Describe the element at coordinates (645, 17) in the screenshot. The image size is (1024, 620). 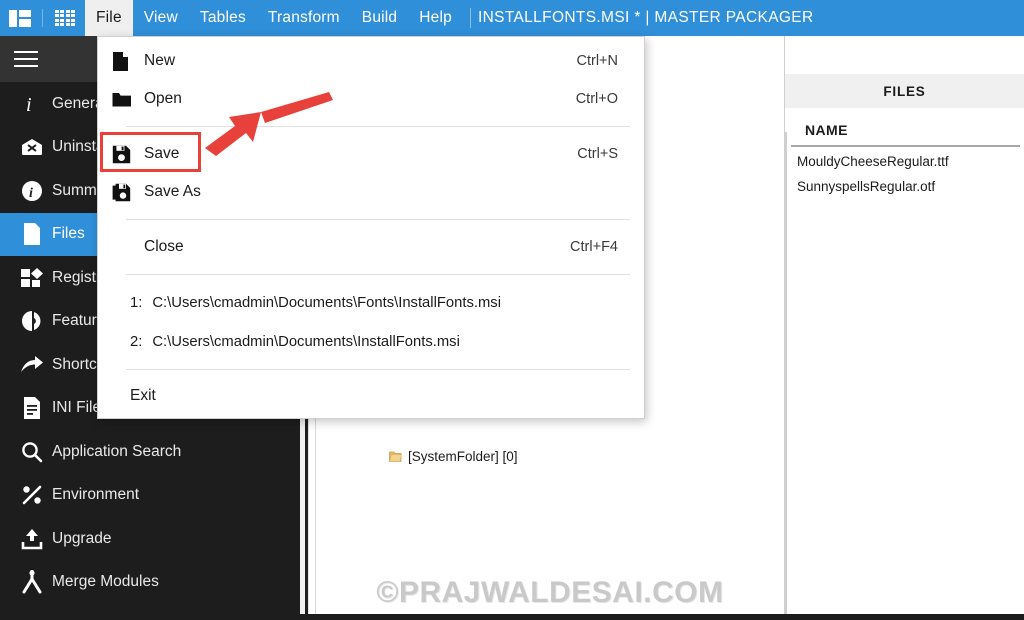
I see `window-title: INSTALLFONTS.MSI * | MASTER PACKAGER` at that location.